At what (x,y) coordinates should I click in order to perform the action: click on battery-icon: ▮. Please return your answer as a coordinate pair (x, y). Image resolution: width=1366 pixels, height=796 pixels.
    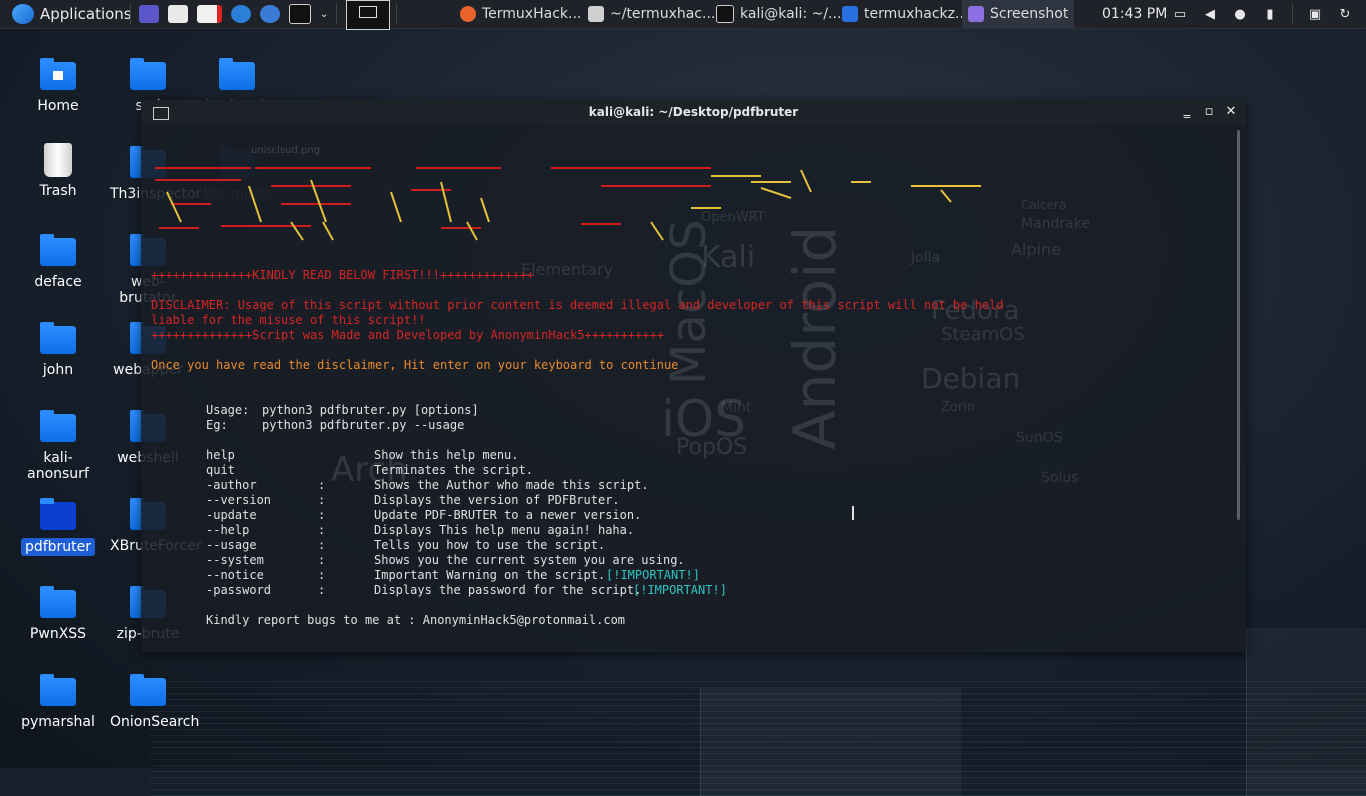
    Looking at the image, I should click on (1270, 14).